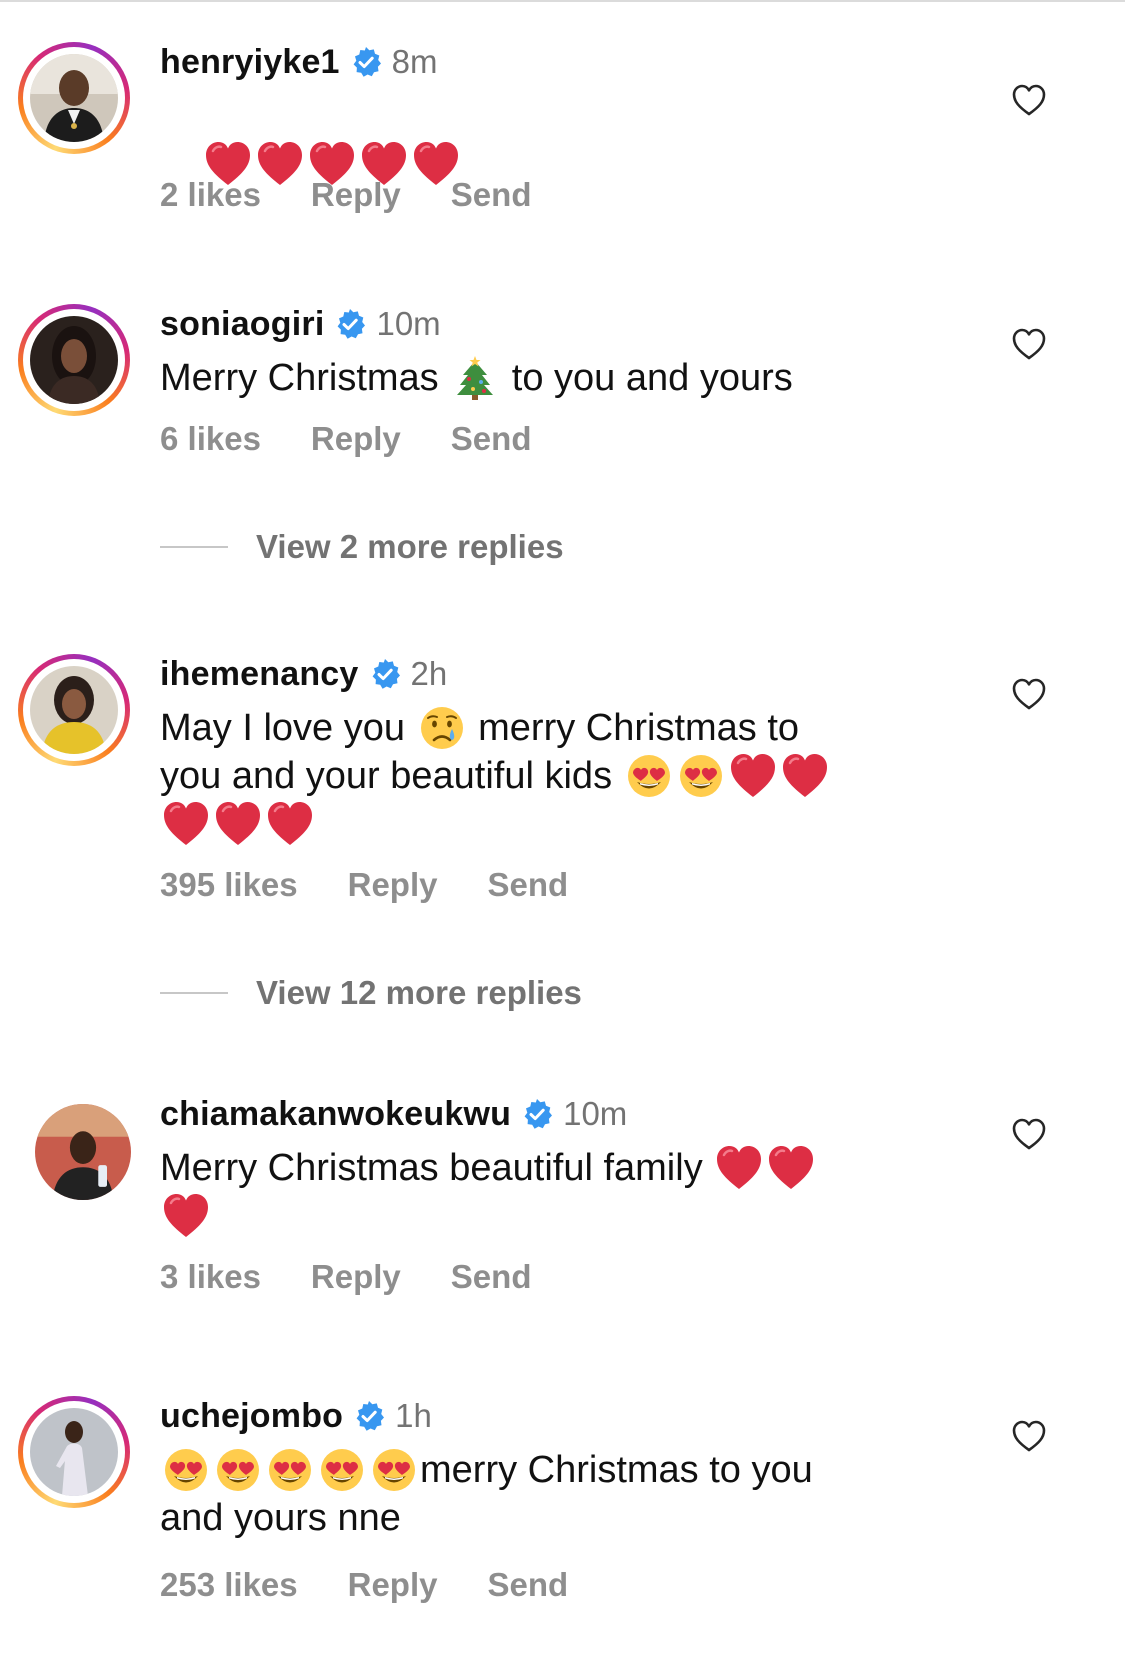  I want to click on comment-text-part: merry Christmas to you, so click(616, 1470).